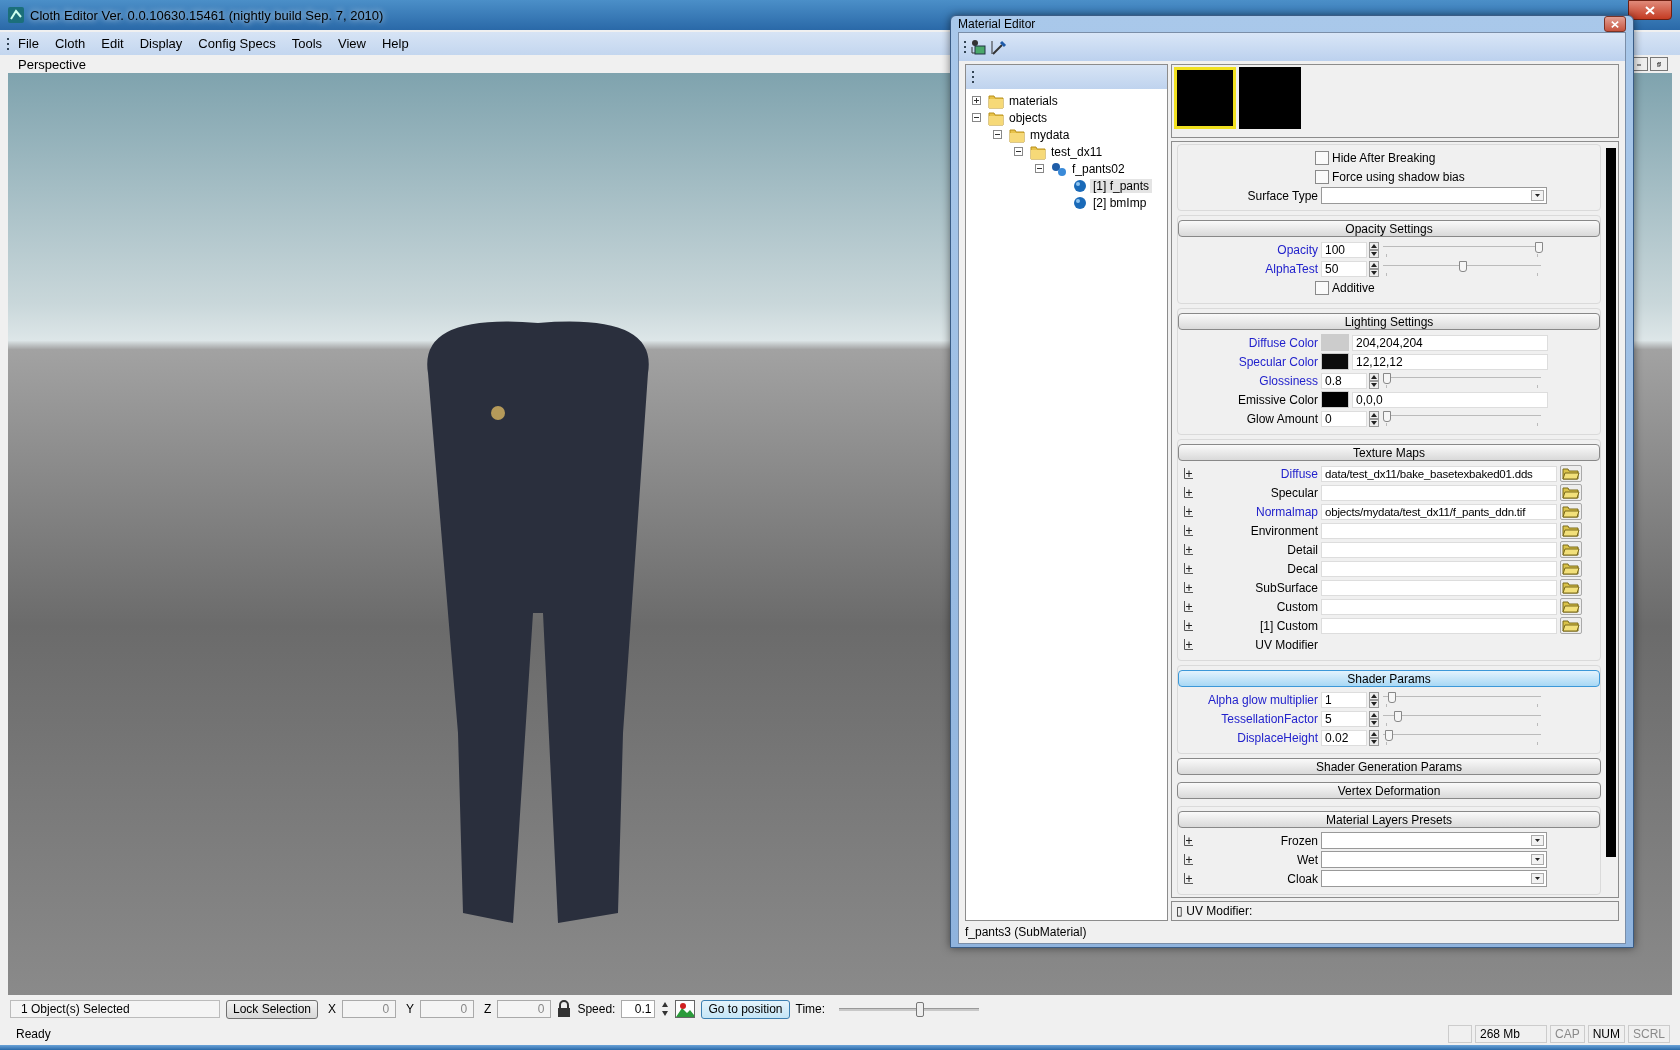 This screenshot has width=1680, height=1050. I want to click on tree-item: [1] f_pants, so click(1121, 185).